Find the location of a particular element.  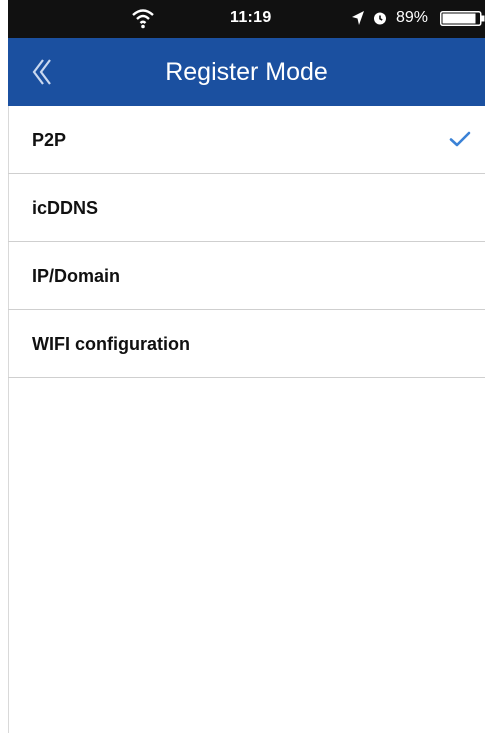

option-label: WIFI configuration is located at coordinates (111, 344).